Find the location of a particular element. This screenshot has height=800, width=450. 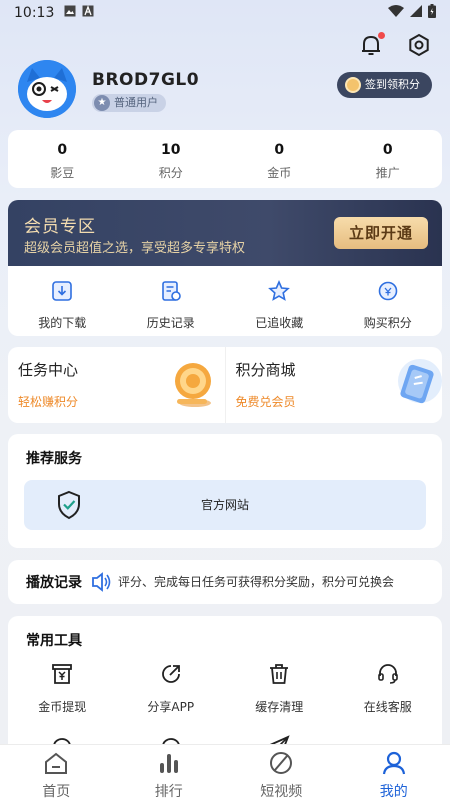

tool-clear-cache: 缓存清理 is located at coordinates (279, 688).